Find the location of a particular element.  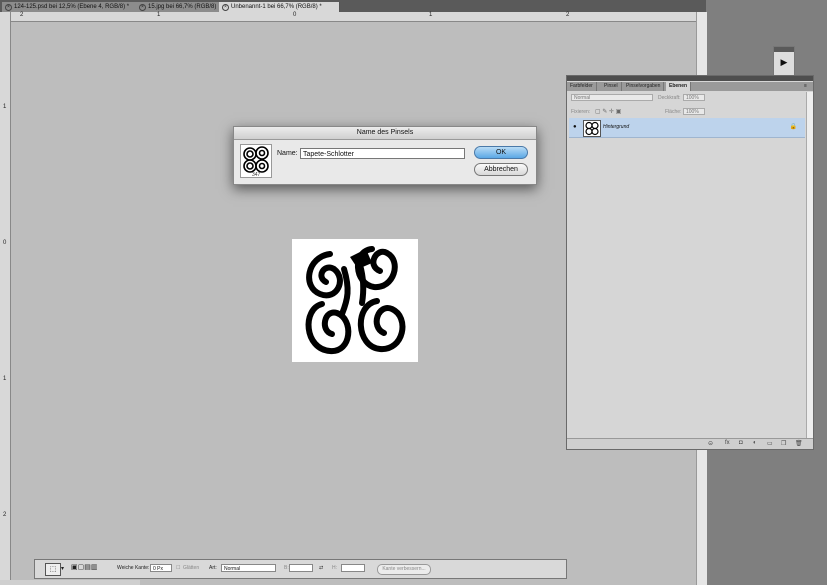

smooth-checkbox-icon: ☐ is located at coordinates (178, 568).